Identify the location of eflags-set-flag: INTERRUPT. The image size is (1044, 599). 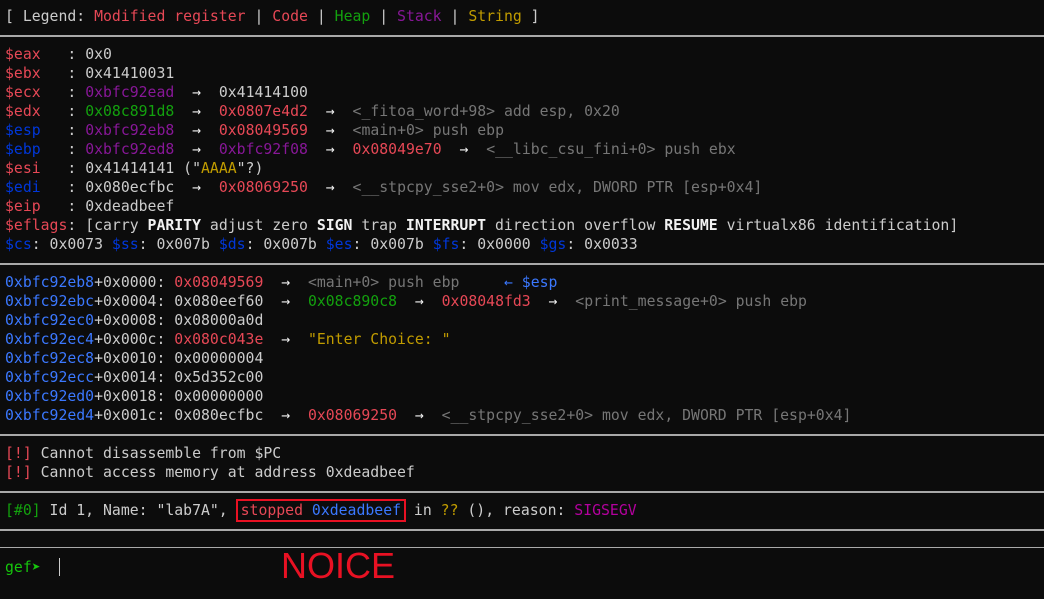
(446, 225).